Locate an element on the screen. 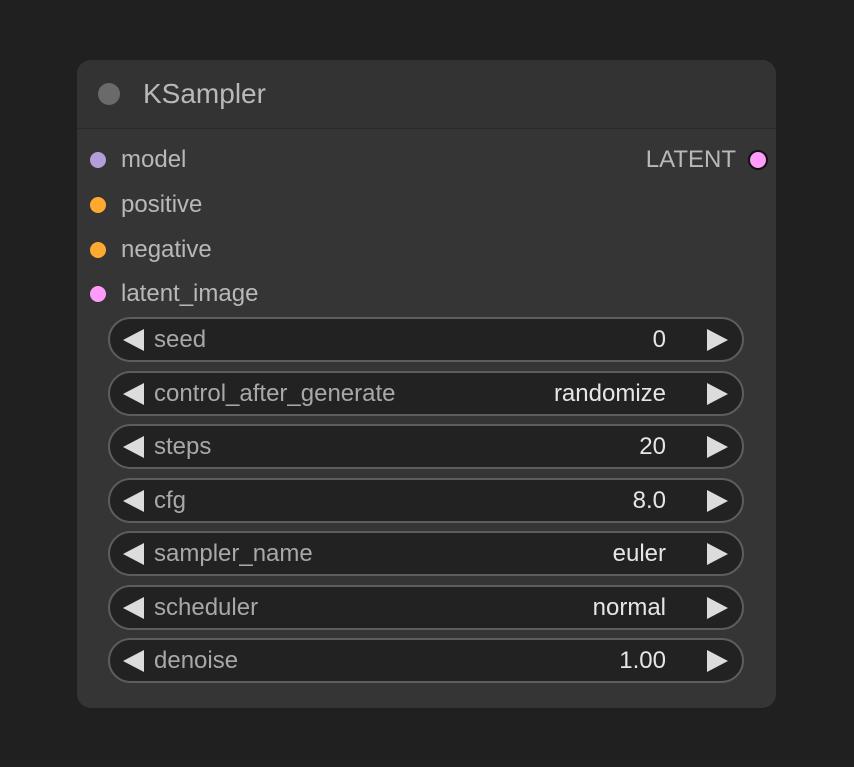  widget-denoise: denoise 1.00 is located at coordinates (426, 660).